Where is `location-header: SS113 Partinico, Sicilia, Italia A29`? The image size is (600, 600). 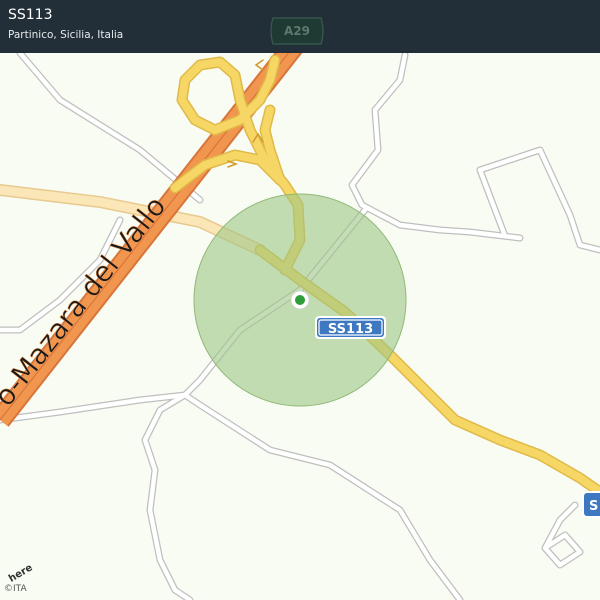
location-header: SS113 Partinico, Sicilia, Italia A29 is located at coordinates (300, 26).